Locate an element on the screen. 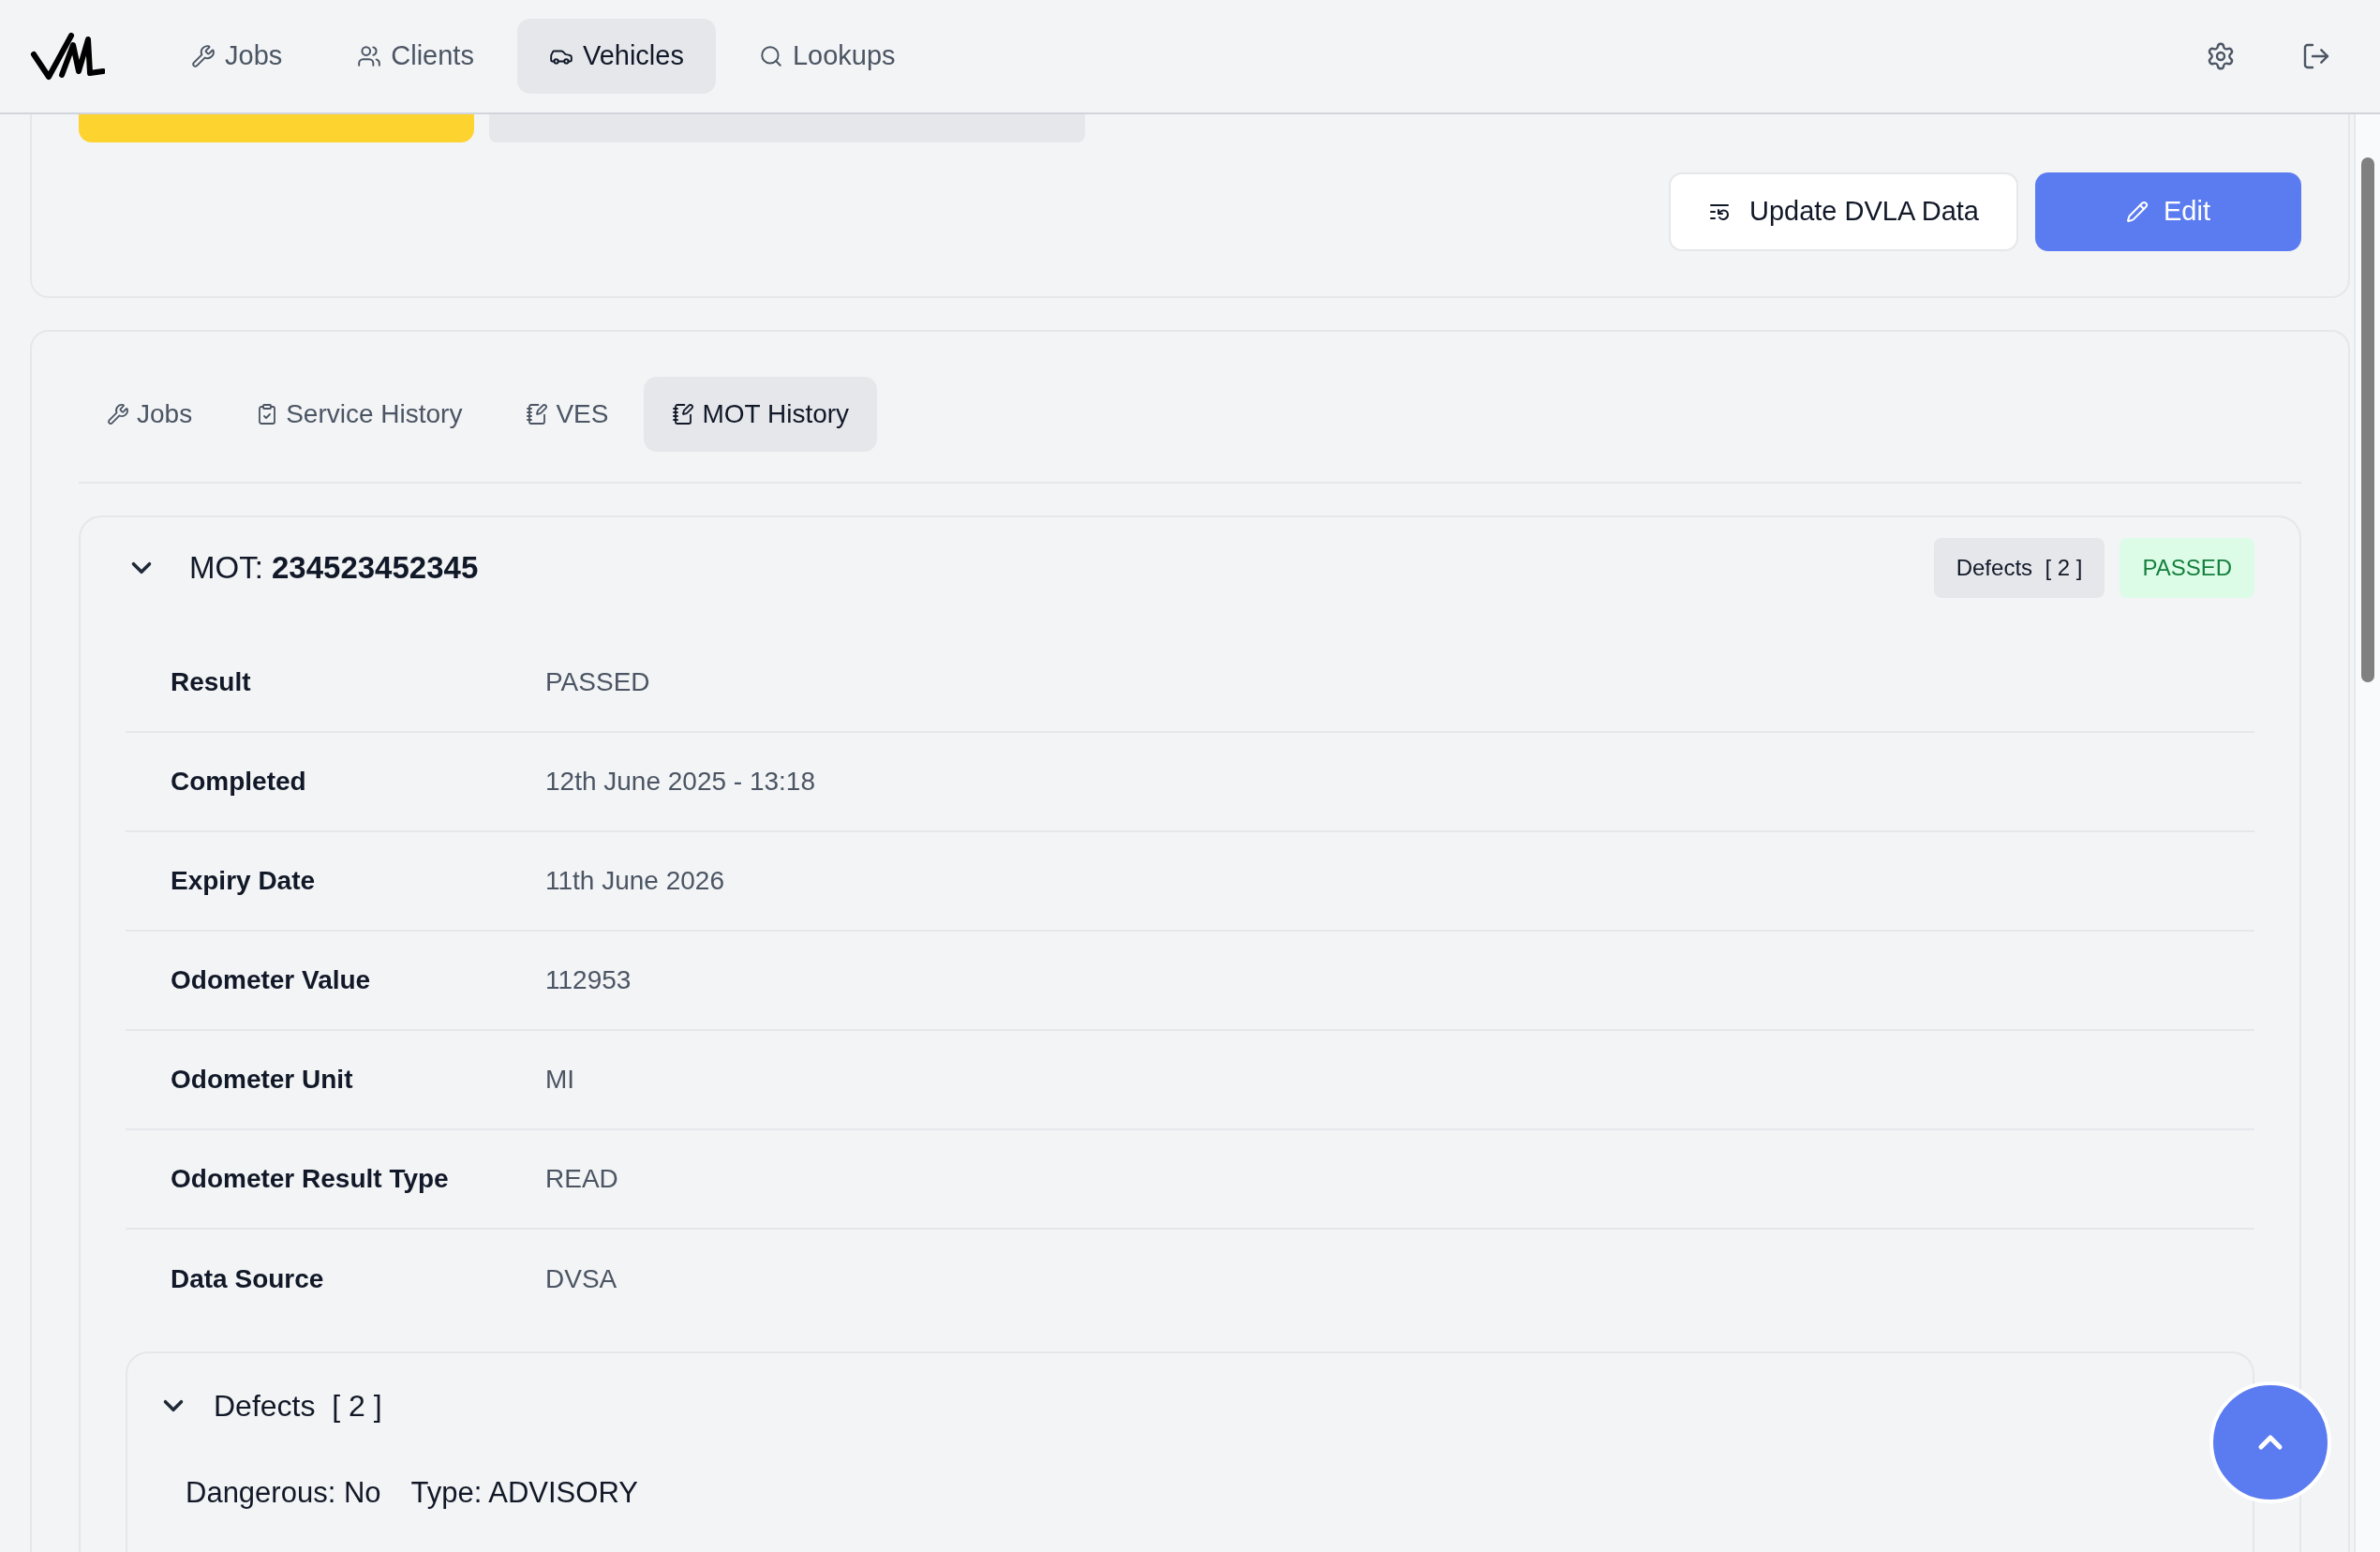 This screenshot has height=1552, width=2380. settings-icon is located at coordinates (2221, 56).